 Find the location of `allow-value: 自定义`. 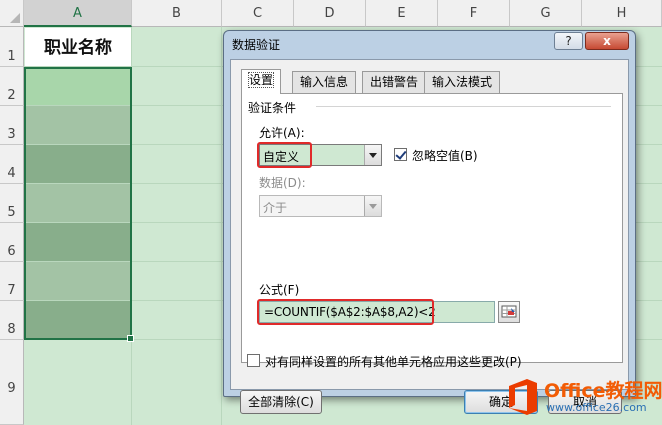

allow-value: 自定义 is located at coordinates (281, 157).